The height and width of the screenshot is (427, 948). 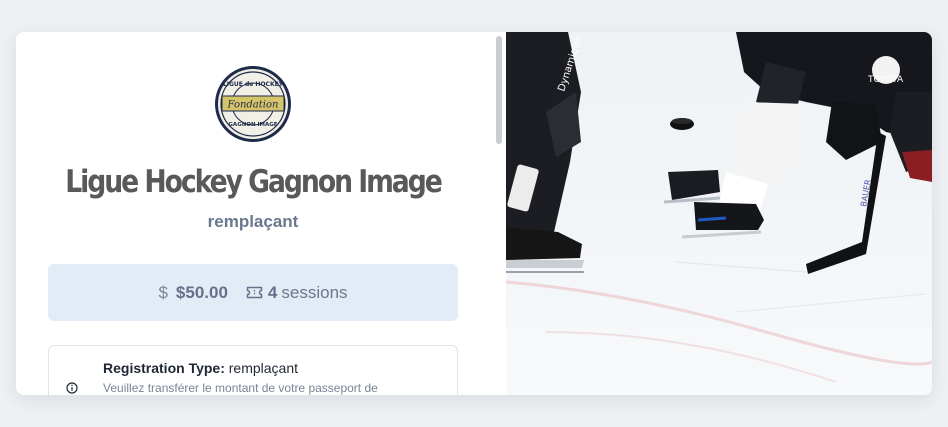 I want to click on sessions-label: sessions, so click(x=314, y=292).